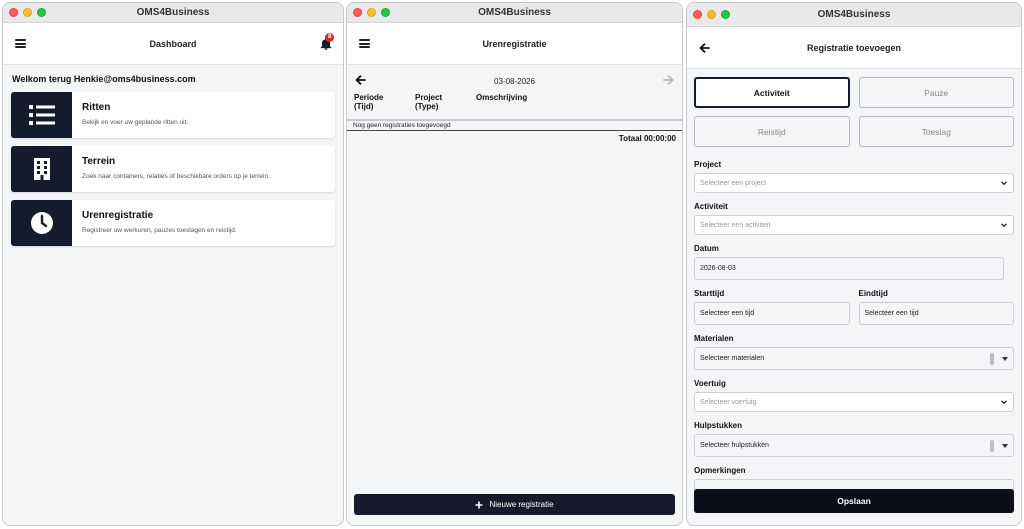 This screenshot has width=1024, height=529. I want to click on tab-activiteit: Activiteit, so click(772, 92).